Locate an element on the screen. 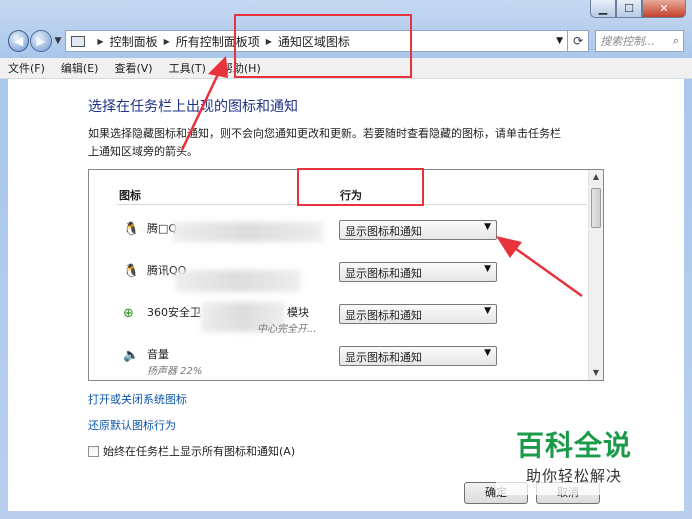  scroll-thumb is located at coordinates (596, 208).